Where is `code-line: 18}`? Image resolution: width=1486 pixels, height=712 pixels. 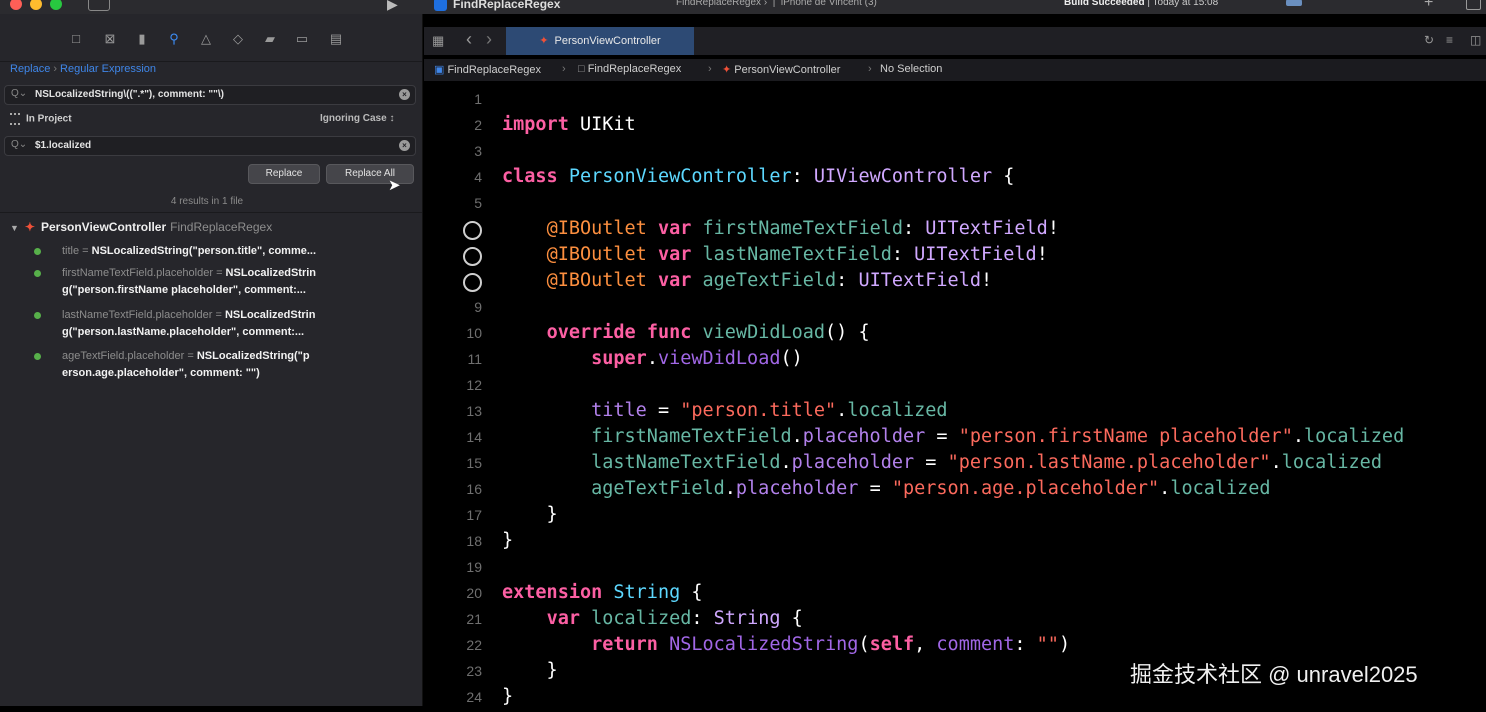
code-line: 18} is located at coordinates (490, 540).